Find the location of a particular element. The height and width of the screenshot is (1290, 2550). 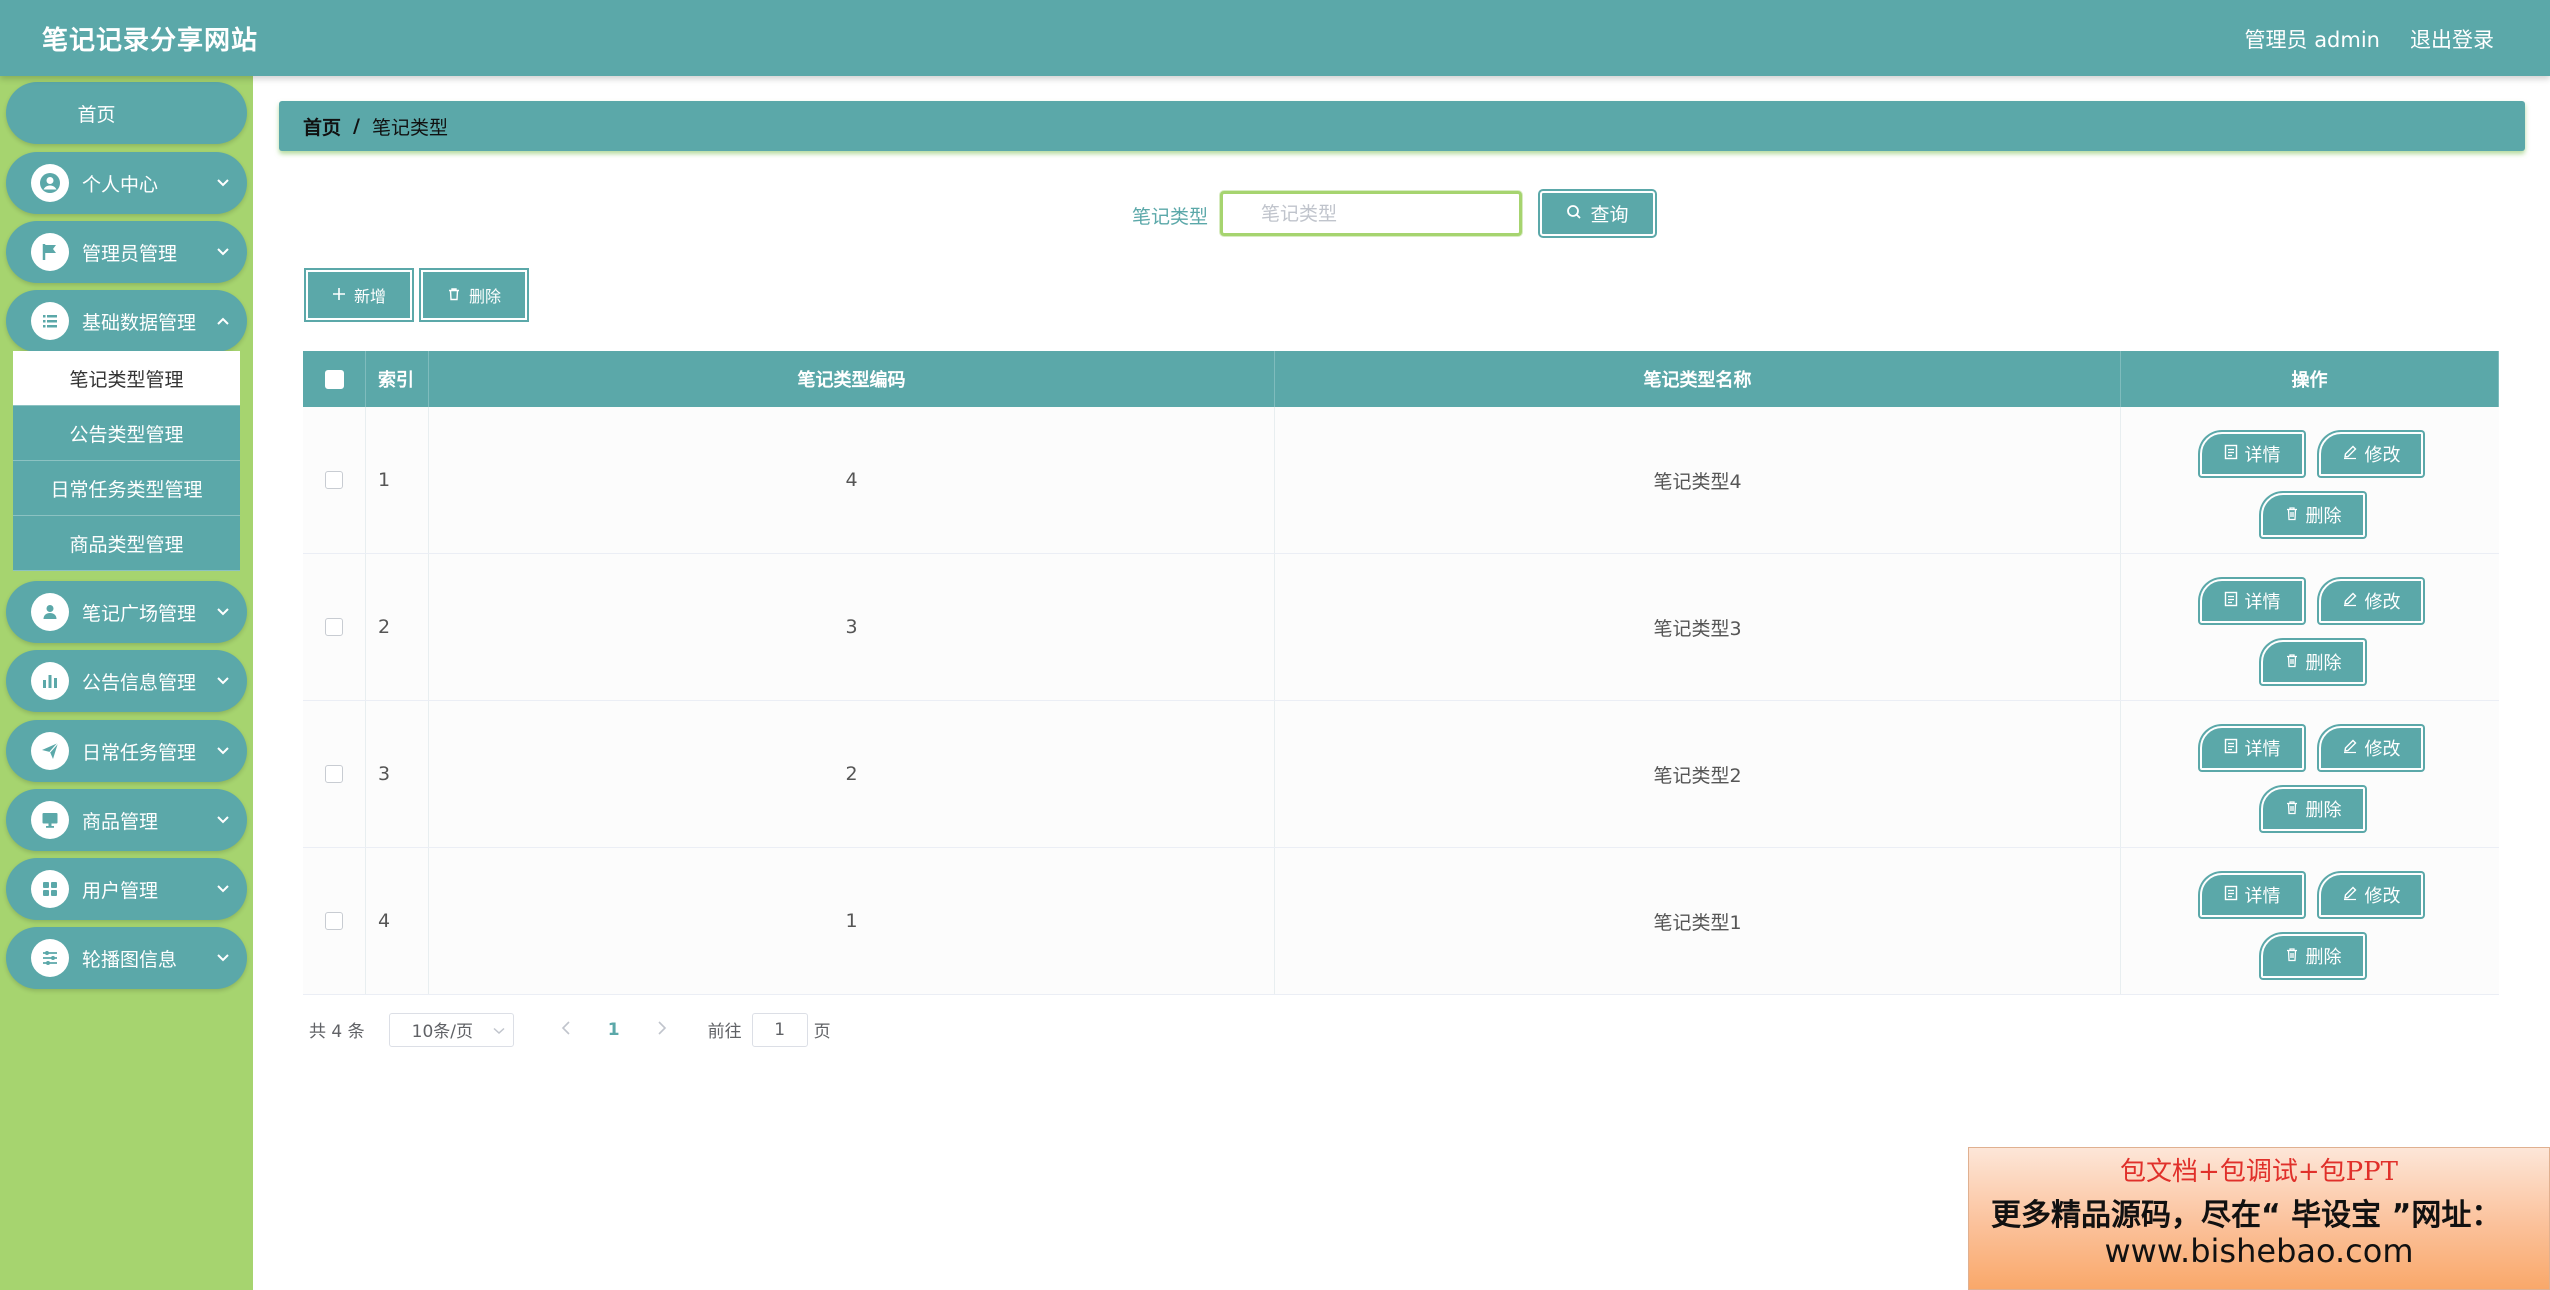

header-name: 笔记类型名称 is located at coordinates (1698, 379).